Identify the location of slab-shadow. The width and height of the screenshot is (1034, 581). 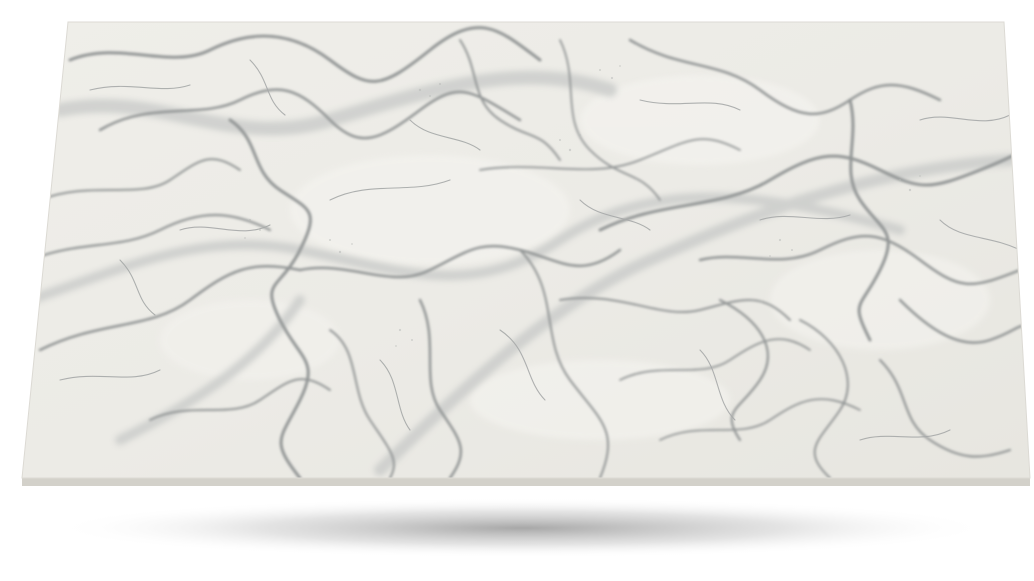
(522, 528).